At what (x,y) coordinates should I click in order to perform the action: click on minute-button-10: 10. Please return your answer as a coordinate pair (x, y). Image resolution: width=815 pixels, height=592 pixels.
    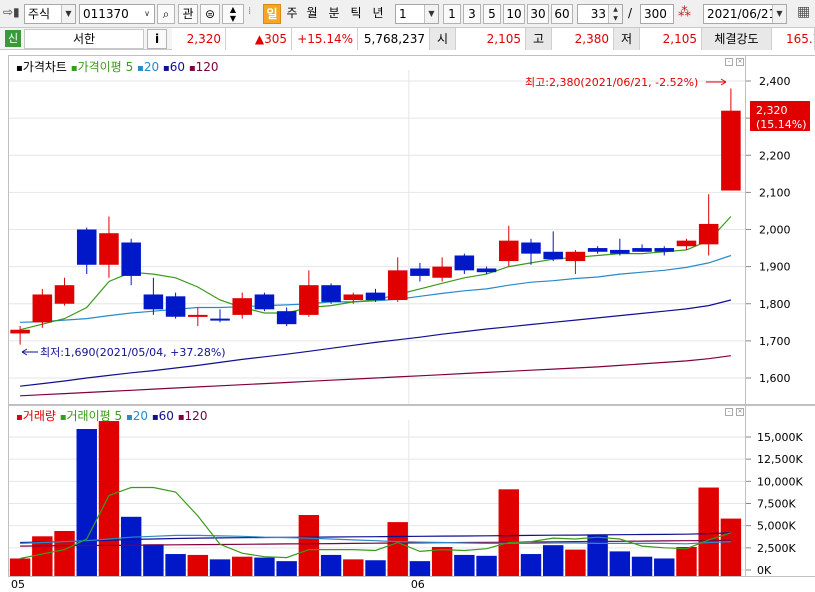
    Looking at the image, I should click on (514, 14).